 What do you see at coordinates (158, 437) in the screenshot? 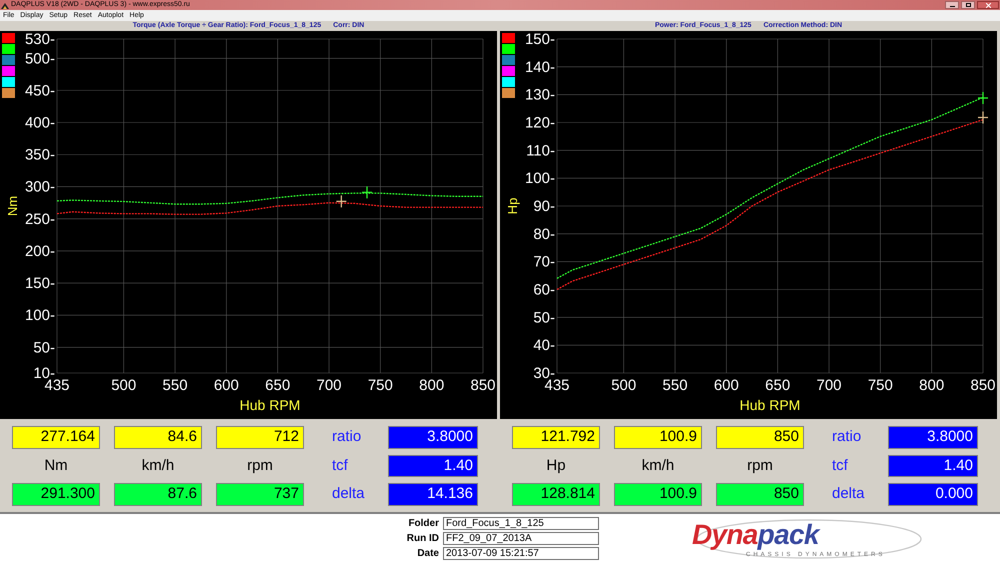
I see `value-field: 84.6` at bounding box center [158, 437].